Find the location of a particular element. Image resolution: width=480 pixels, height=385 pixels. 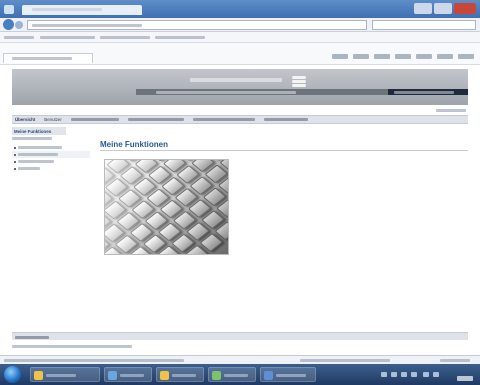

feeds-button is located at coordinates (361, 56).